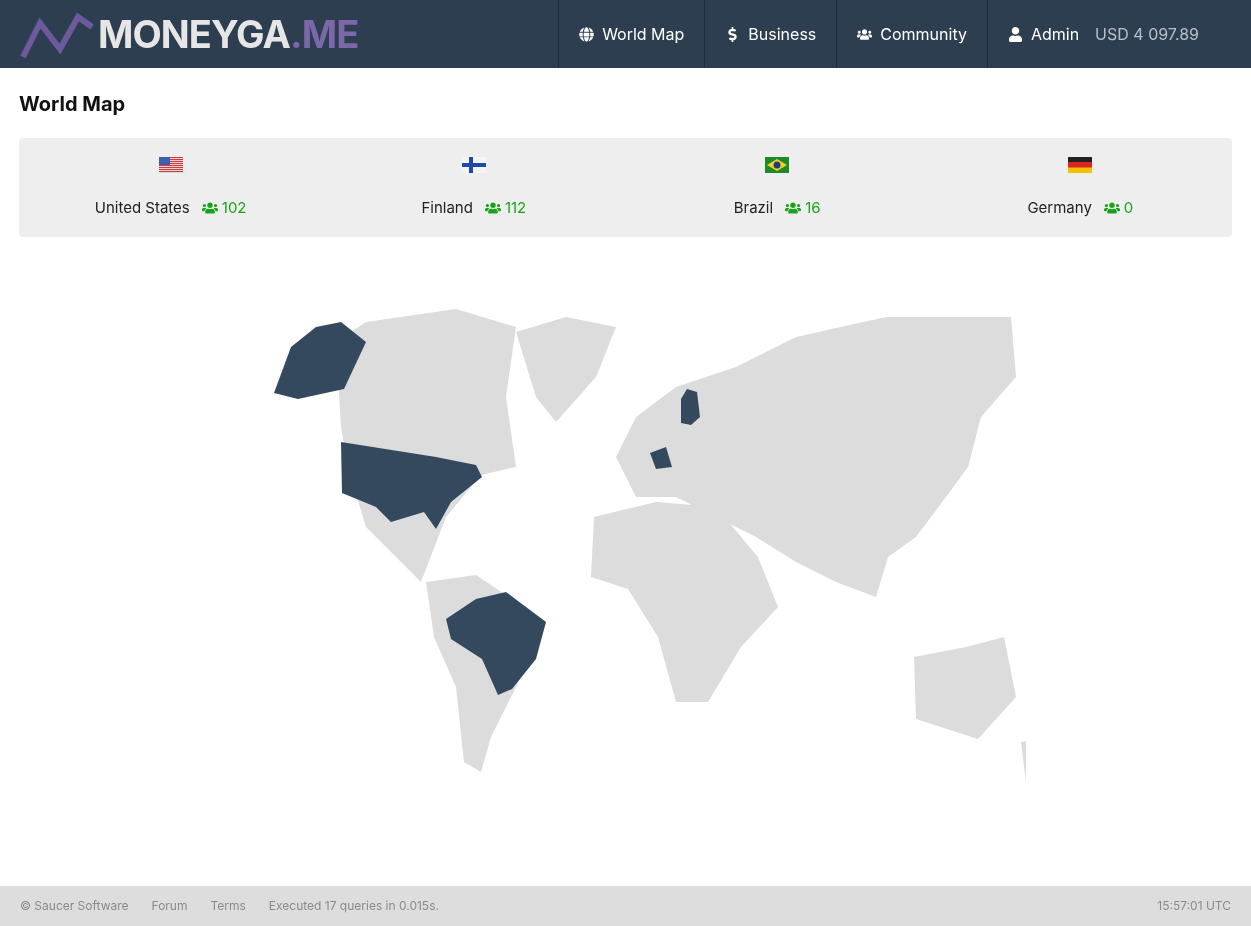  I want to click on server-time-text: 15:57:01 UTC, so click(1194, 906).